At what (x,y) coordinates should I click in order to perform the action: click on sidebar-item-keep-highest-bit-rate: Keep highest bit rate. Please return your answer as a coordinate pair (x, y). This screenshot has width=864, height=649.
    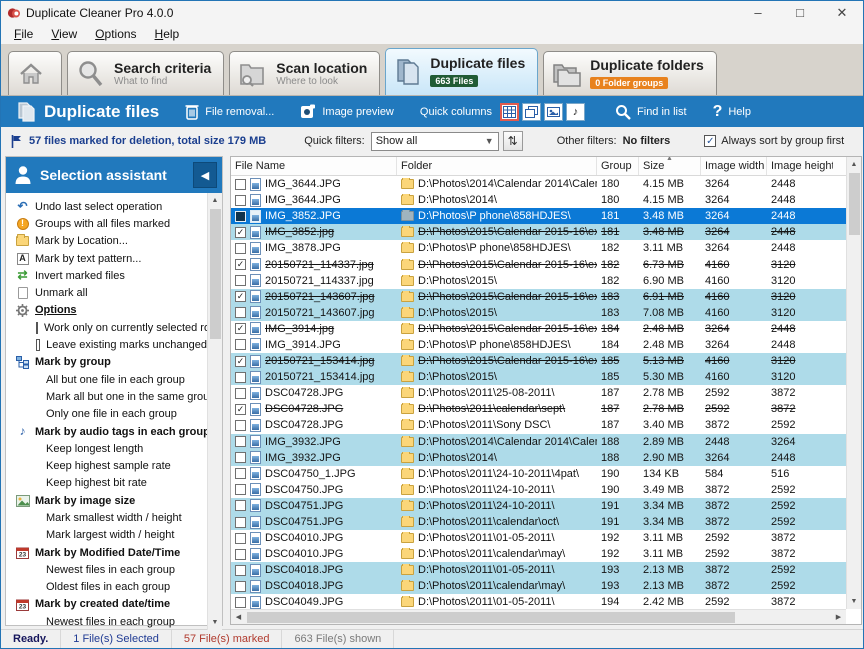
    Looking at the image, I should click on (106, 483).